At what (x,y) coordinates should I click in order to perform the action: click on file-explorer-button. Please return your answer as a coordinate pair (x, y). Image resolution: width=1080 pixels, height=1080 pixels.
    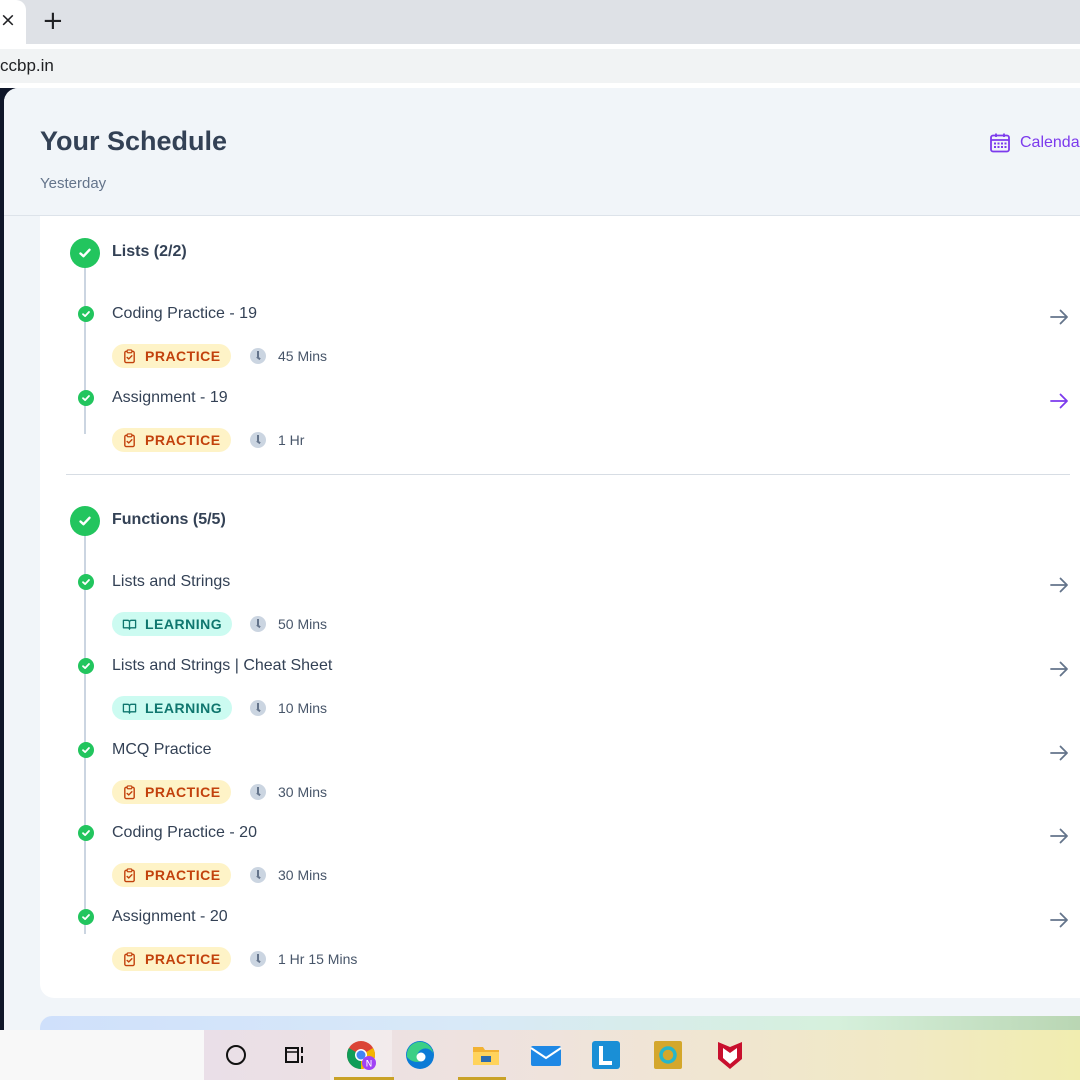
    Looking at the image, I should click on (486, 1055).